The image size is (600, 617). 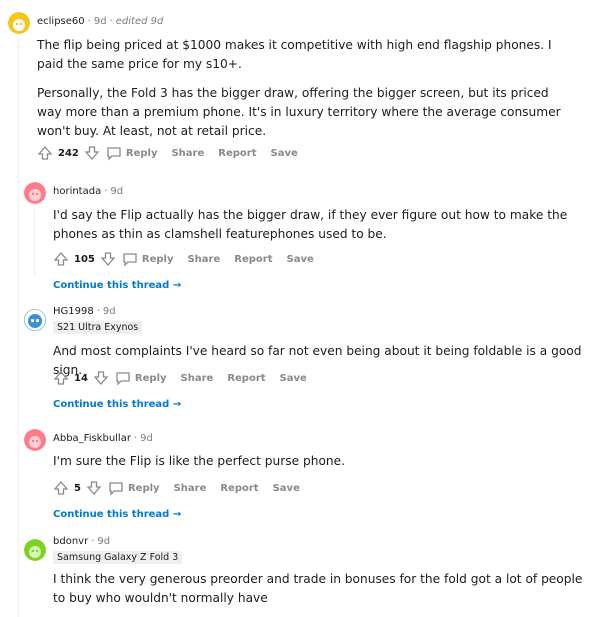 What do you see at coordinates (77, 488) in the screenshot?
I see `vote-score: 5` at bounding box center [77, 488].